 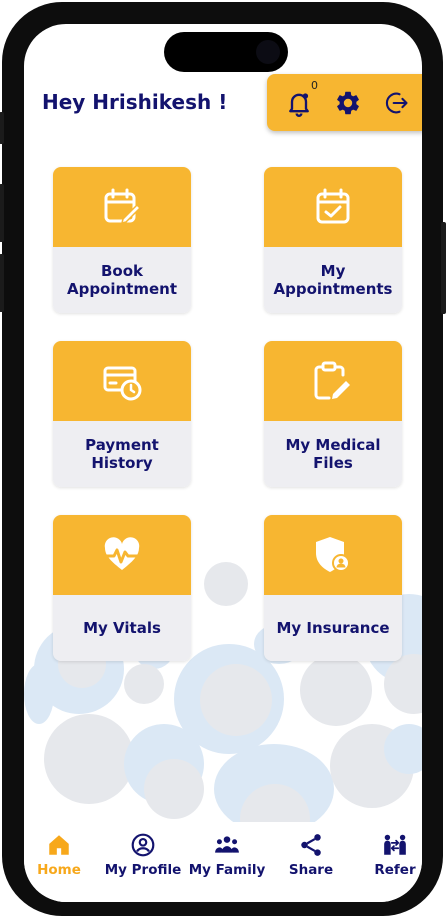 I want to click on dynamic-island, so click(x=226, y=52).